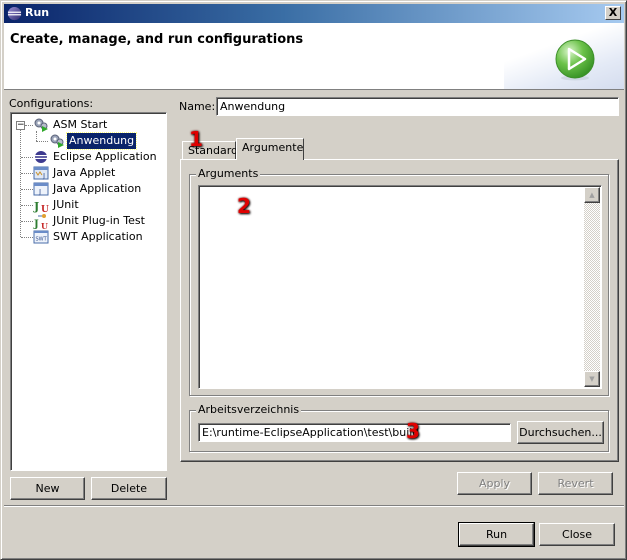 The height and width of the screenshot is (560, 627). I want to click on junit-plugin-icon: J U, so click(40, 221).